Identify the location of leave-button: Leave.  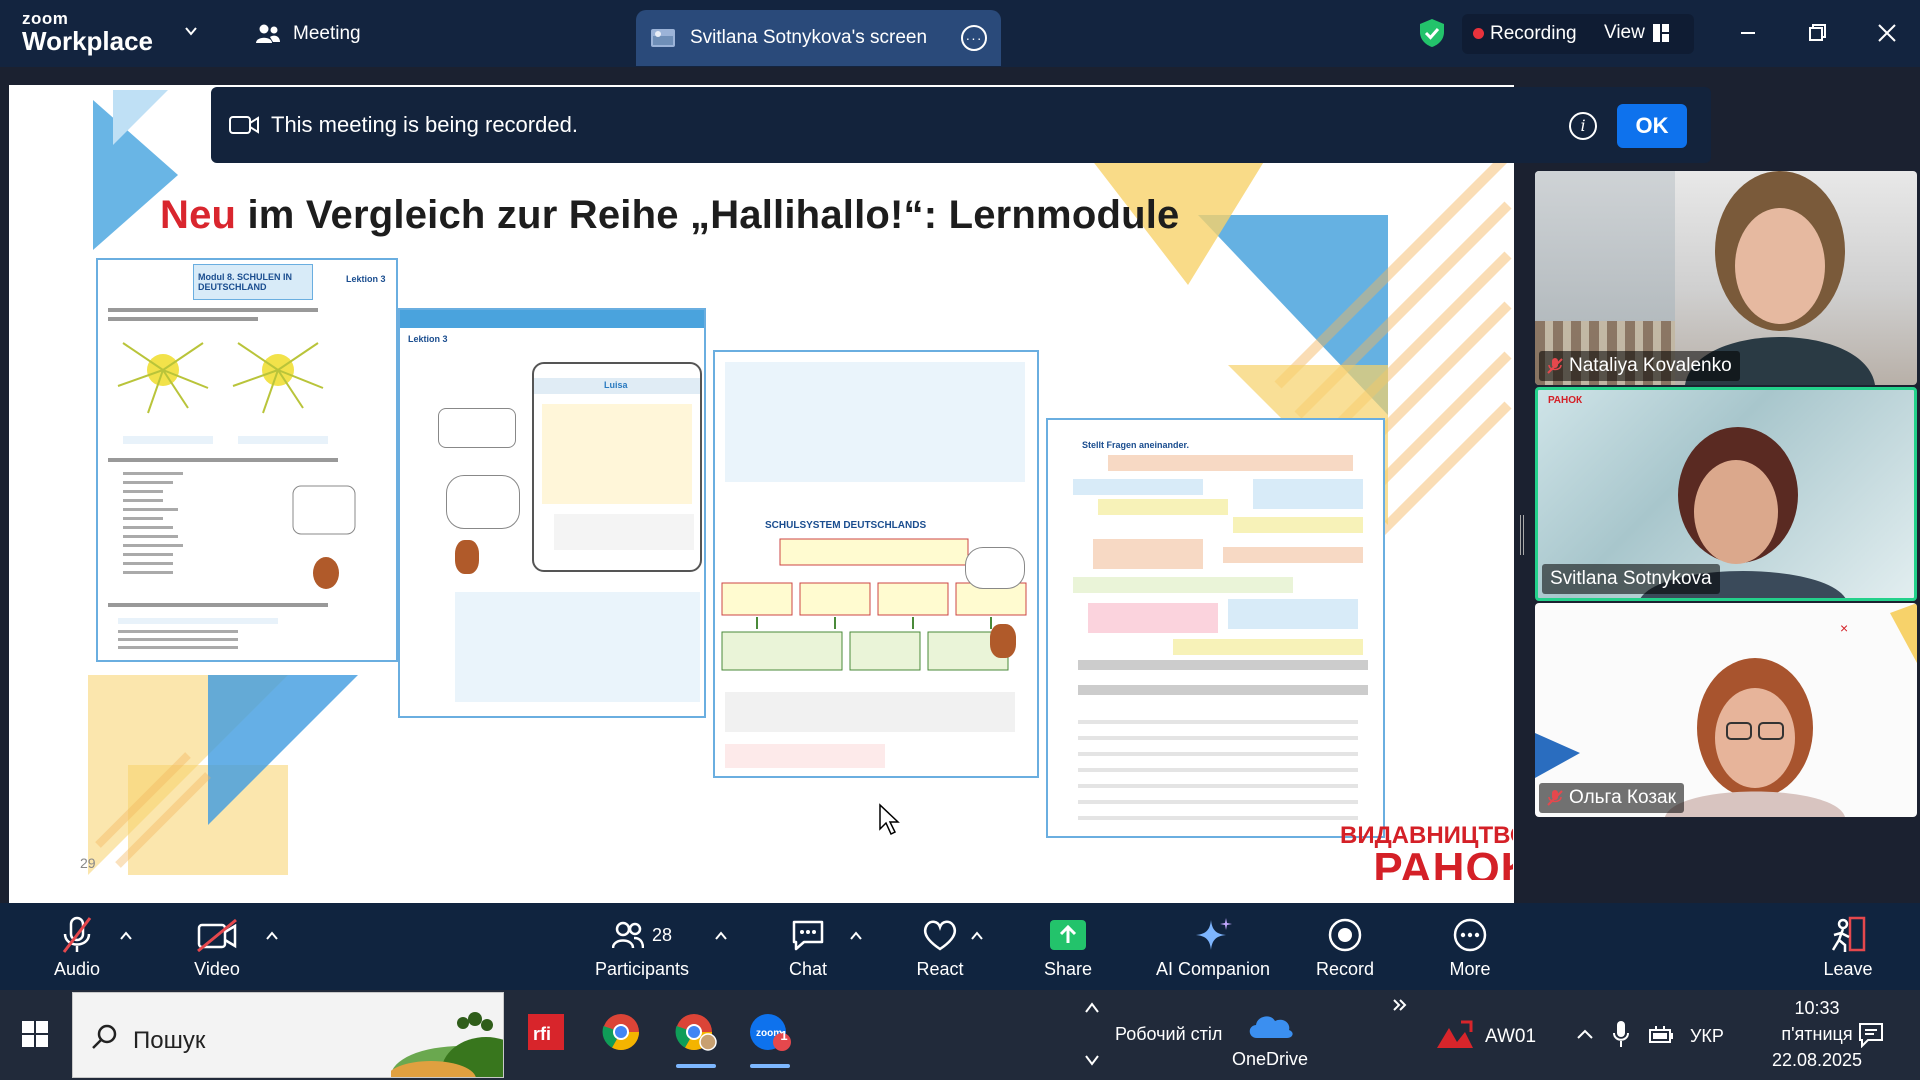
(1848, 947).